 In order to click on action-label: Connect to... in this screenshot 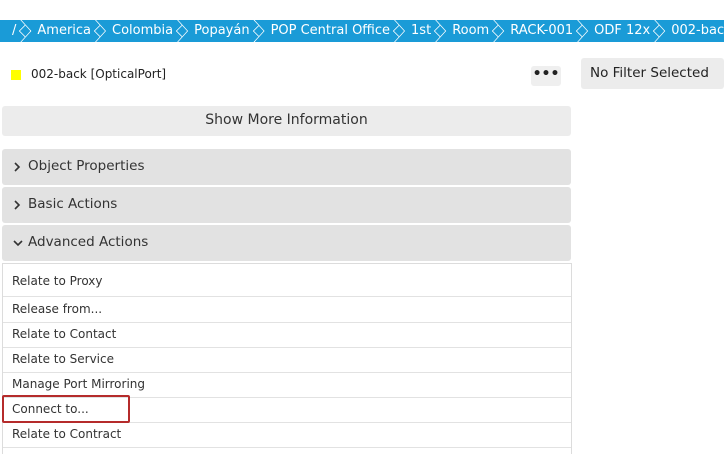, I will do `click(50, 409)`.